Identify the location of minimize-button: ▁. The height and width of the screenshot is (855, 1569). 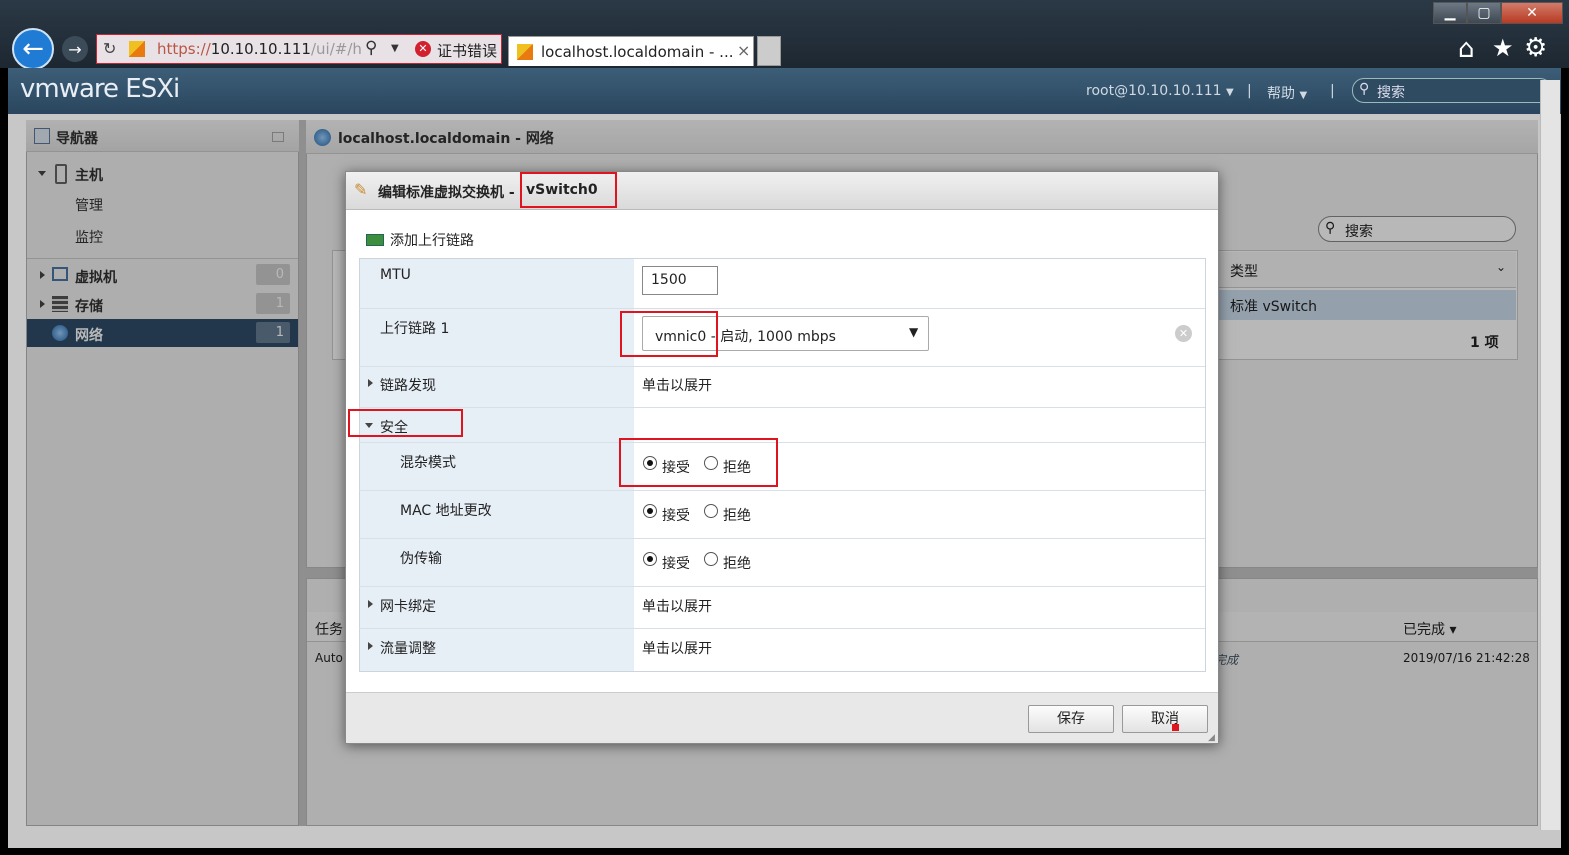
(1450, 13).